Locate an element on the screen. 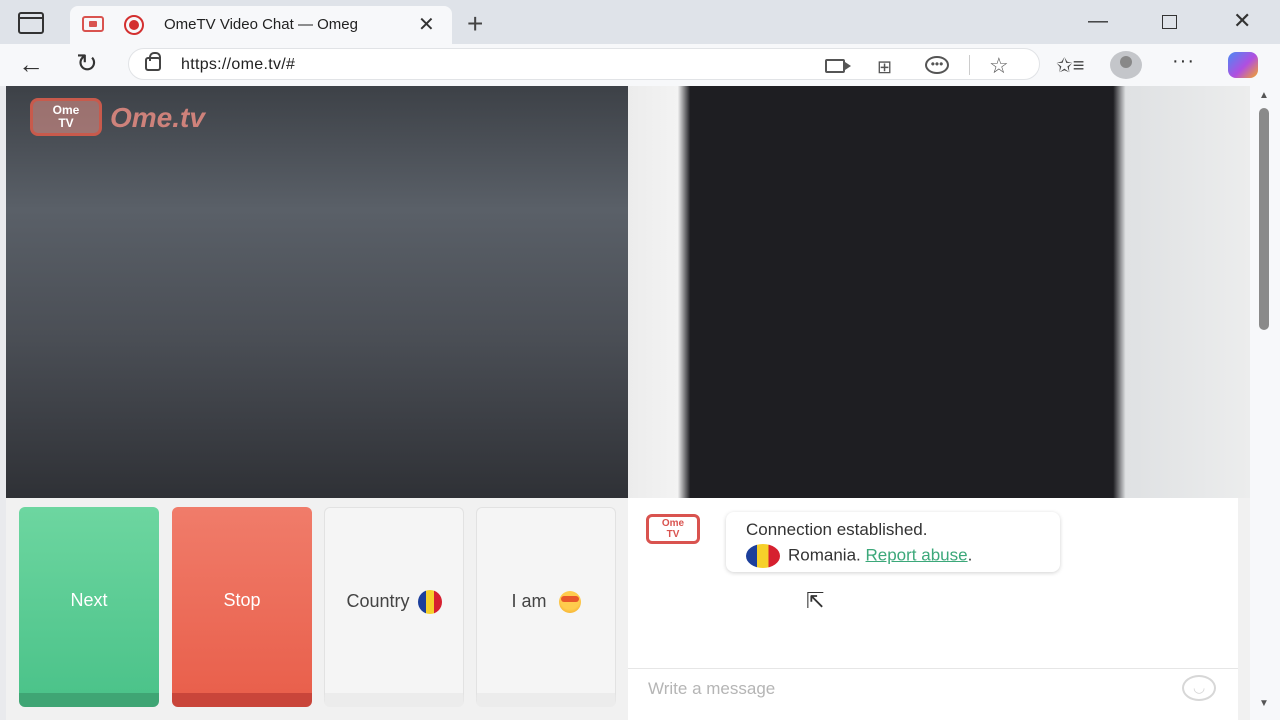 The height and width of the screenshot is (720, 1280). emoji-face-icon is located at coordinates (569, 602).